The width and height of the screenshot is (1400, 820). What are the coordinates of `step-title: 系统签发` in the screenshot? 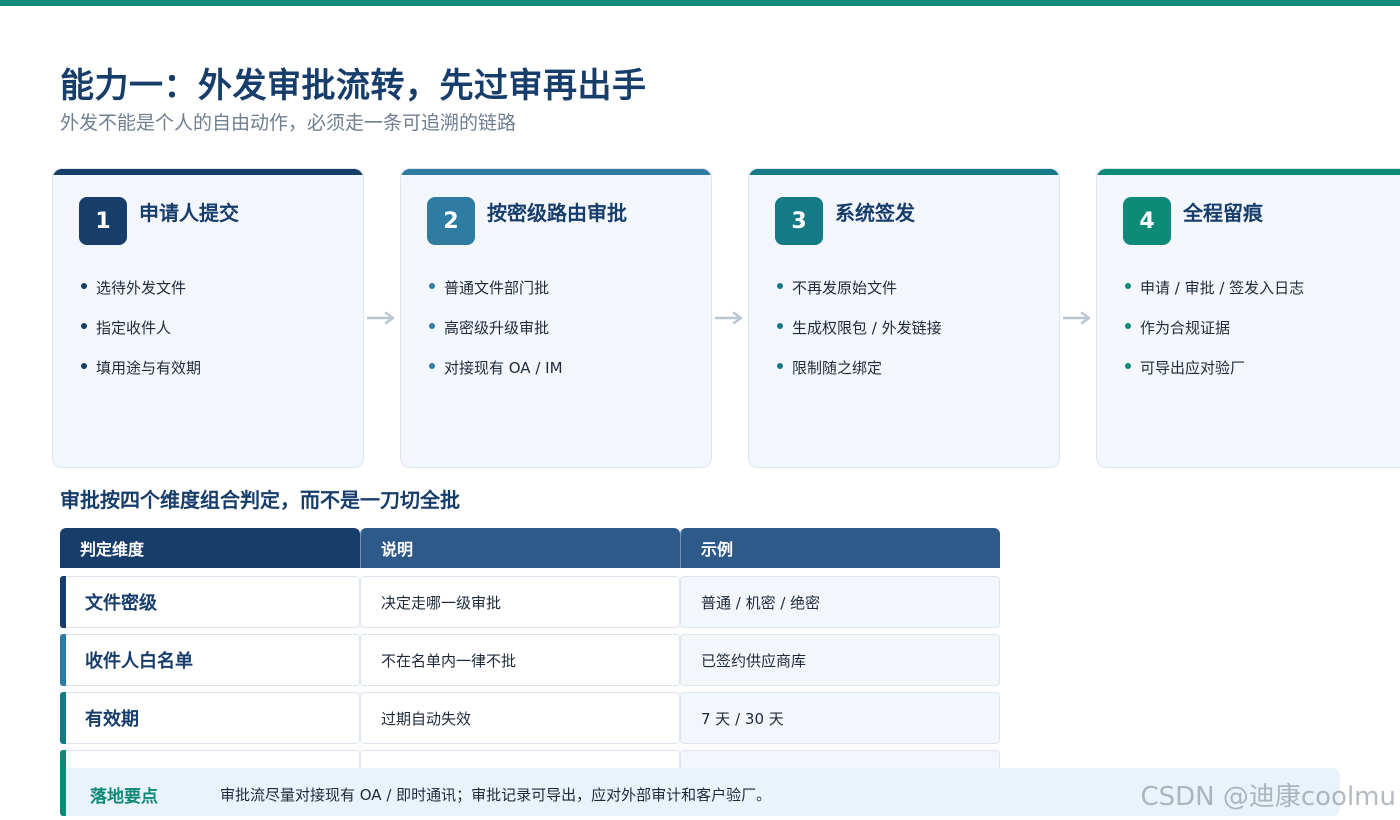 It's located at (875, 213).